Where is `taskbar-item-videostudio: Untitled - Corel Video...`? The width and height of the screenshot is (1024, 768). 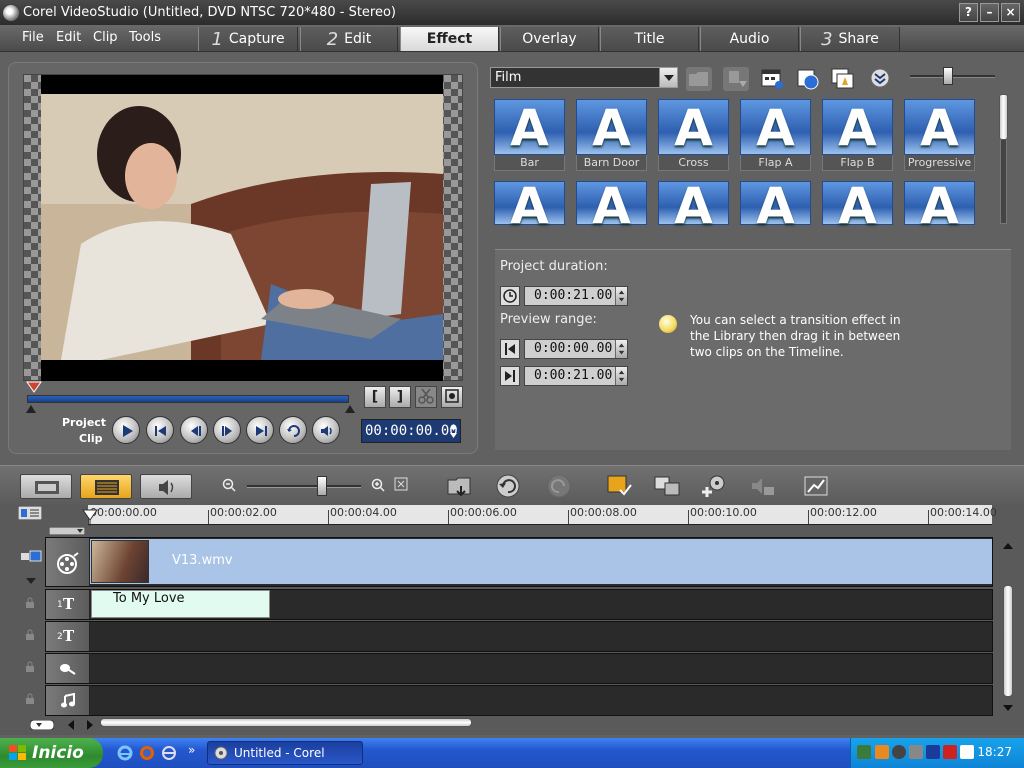 taskbar-item-videostudio: Untitled - Corel Video... is located at coordinates (285, 753).